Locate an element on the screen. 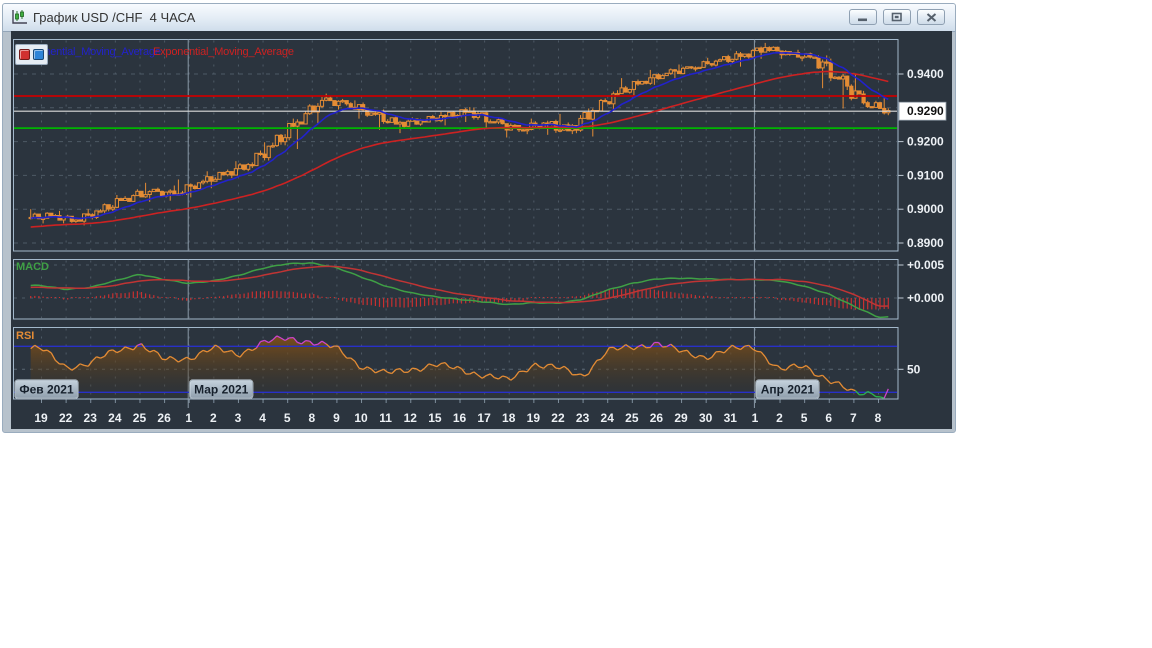 Image resolution: width=1152 pixels, height=648 pixels. svg-text: 10 is located at coordinates (361, 418).